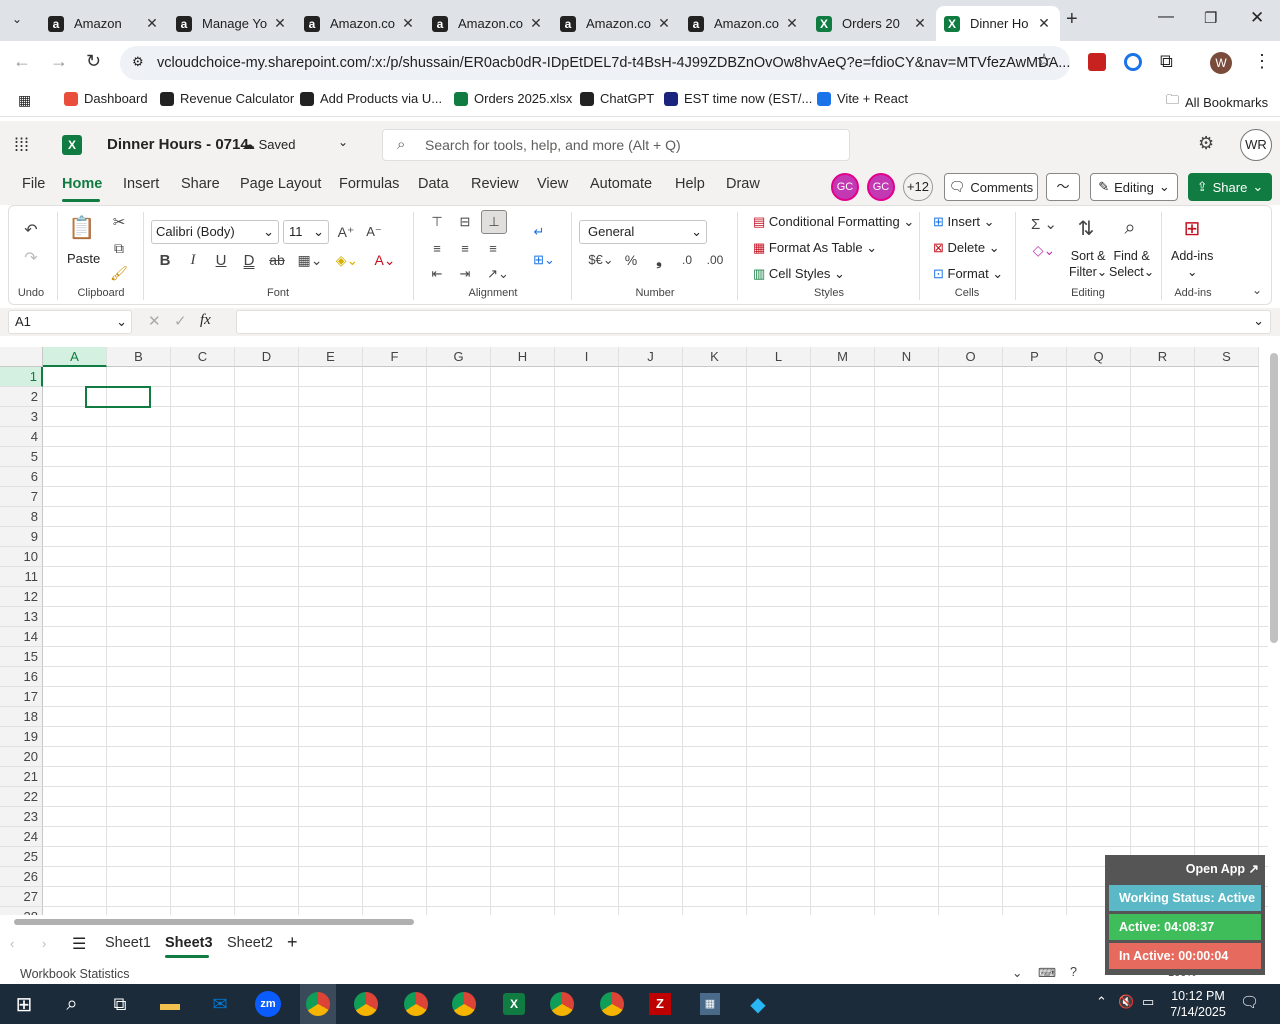 The width and height of the screenshot is (1280, 1024). Describe the element at coordinates (845, 187) in the screenshot. I see `collaborator-avatar-1: GC` at that location.